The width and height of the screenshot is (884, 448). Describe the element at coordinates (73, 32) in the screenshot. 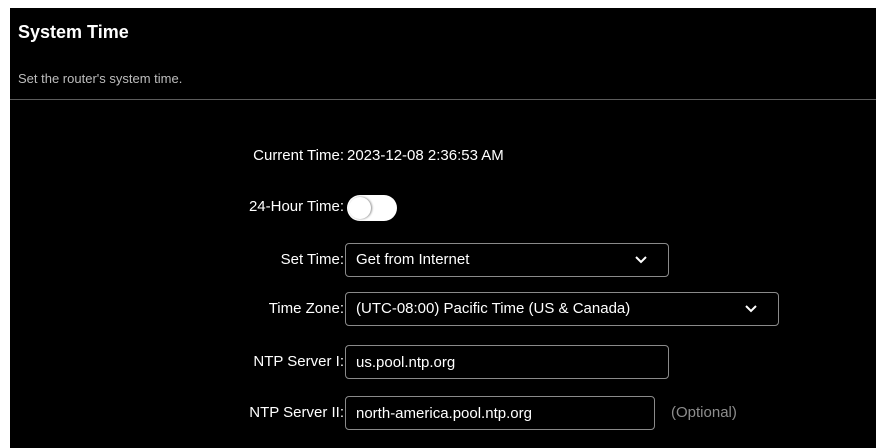

I see `page-title: System Time` at that location.